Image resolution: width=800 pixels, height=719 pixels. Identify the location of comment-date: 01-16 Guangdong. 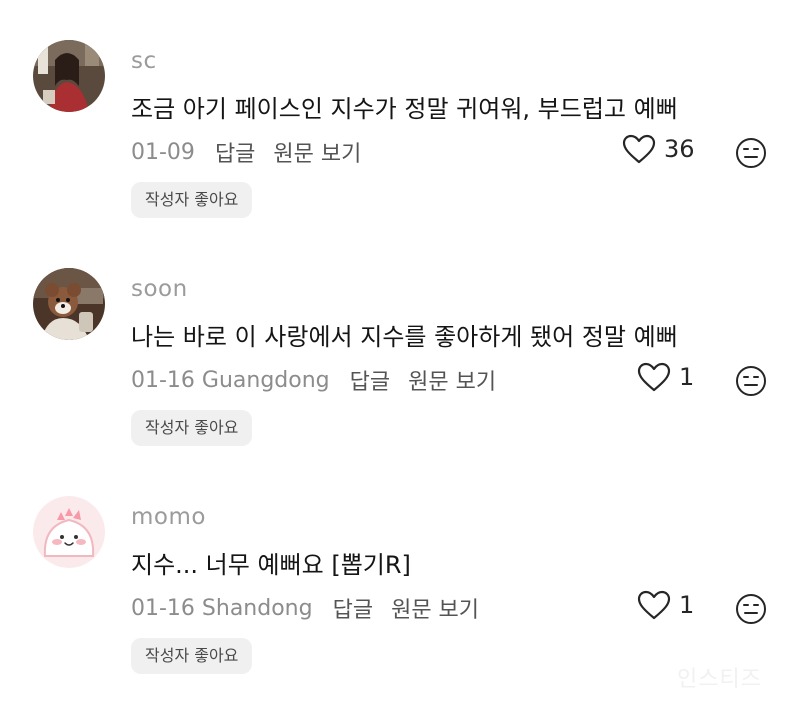
(230, 380).